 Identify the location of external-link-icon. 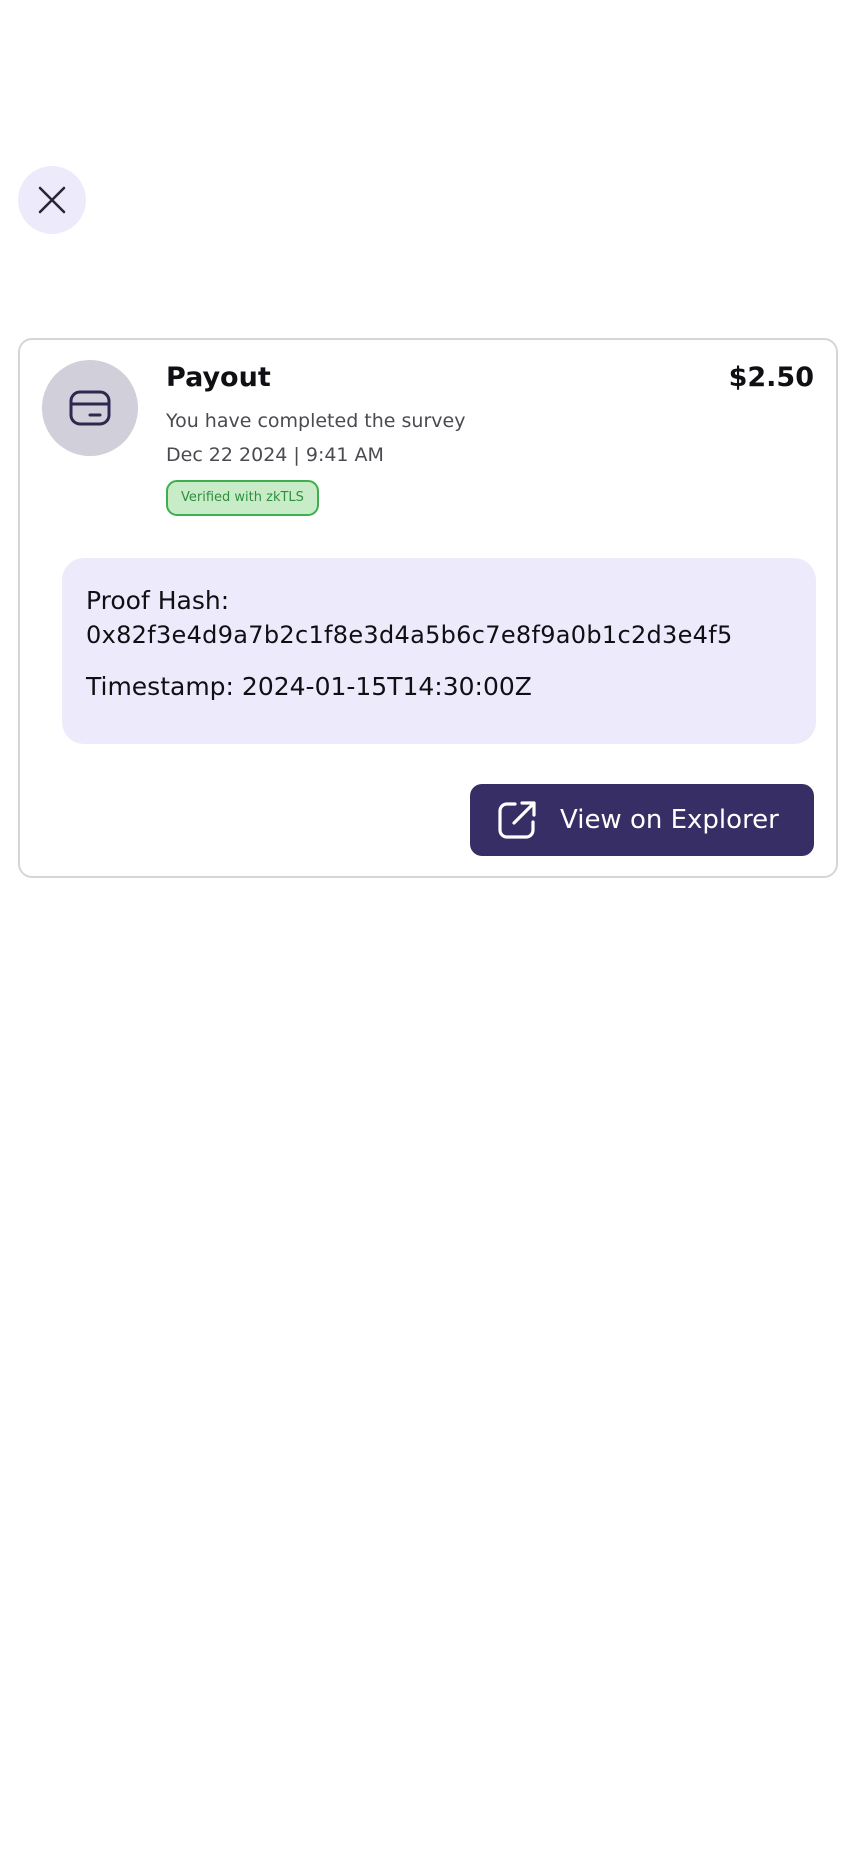
(517, 820).